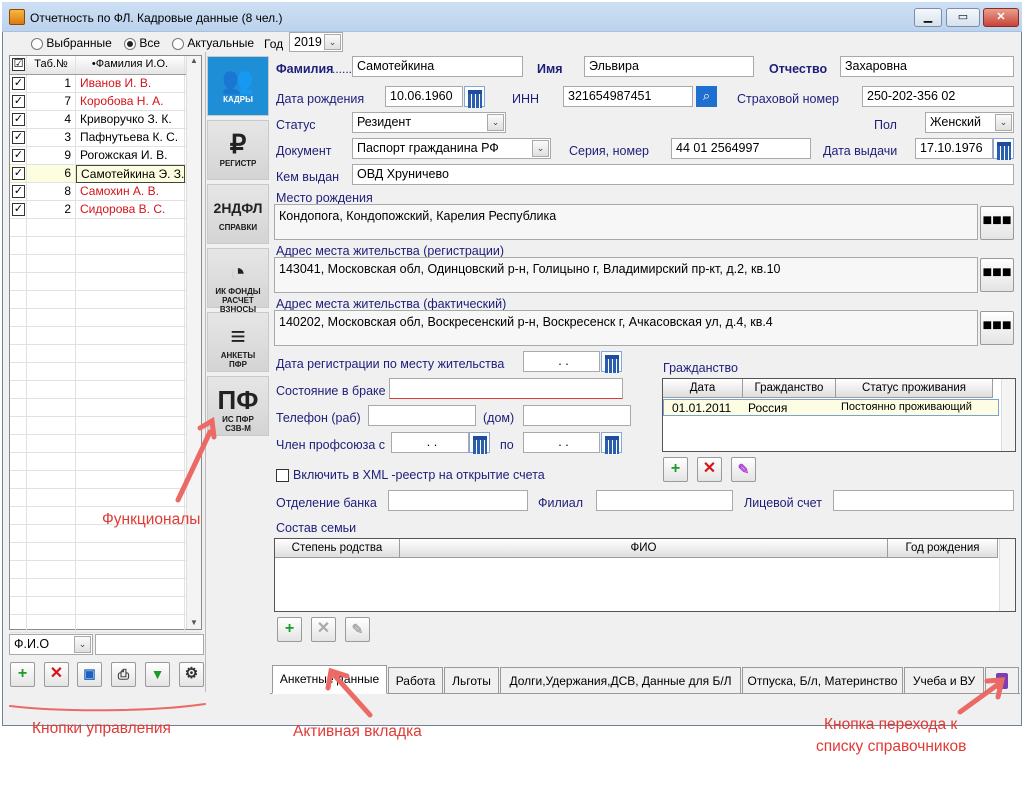 This screenshot has width=1025, height=788. I want to click on annotation-active-tab: Активная вкладка, so click(357, 731).